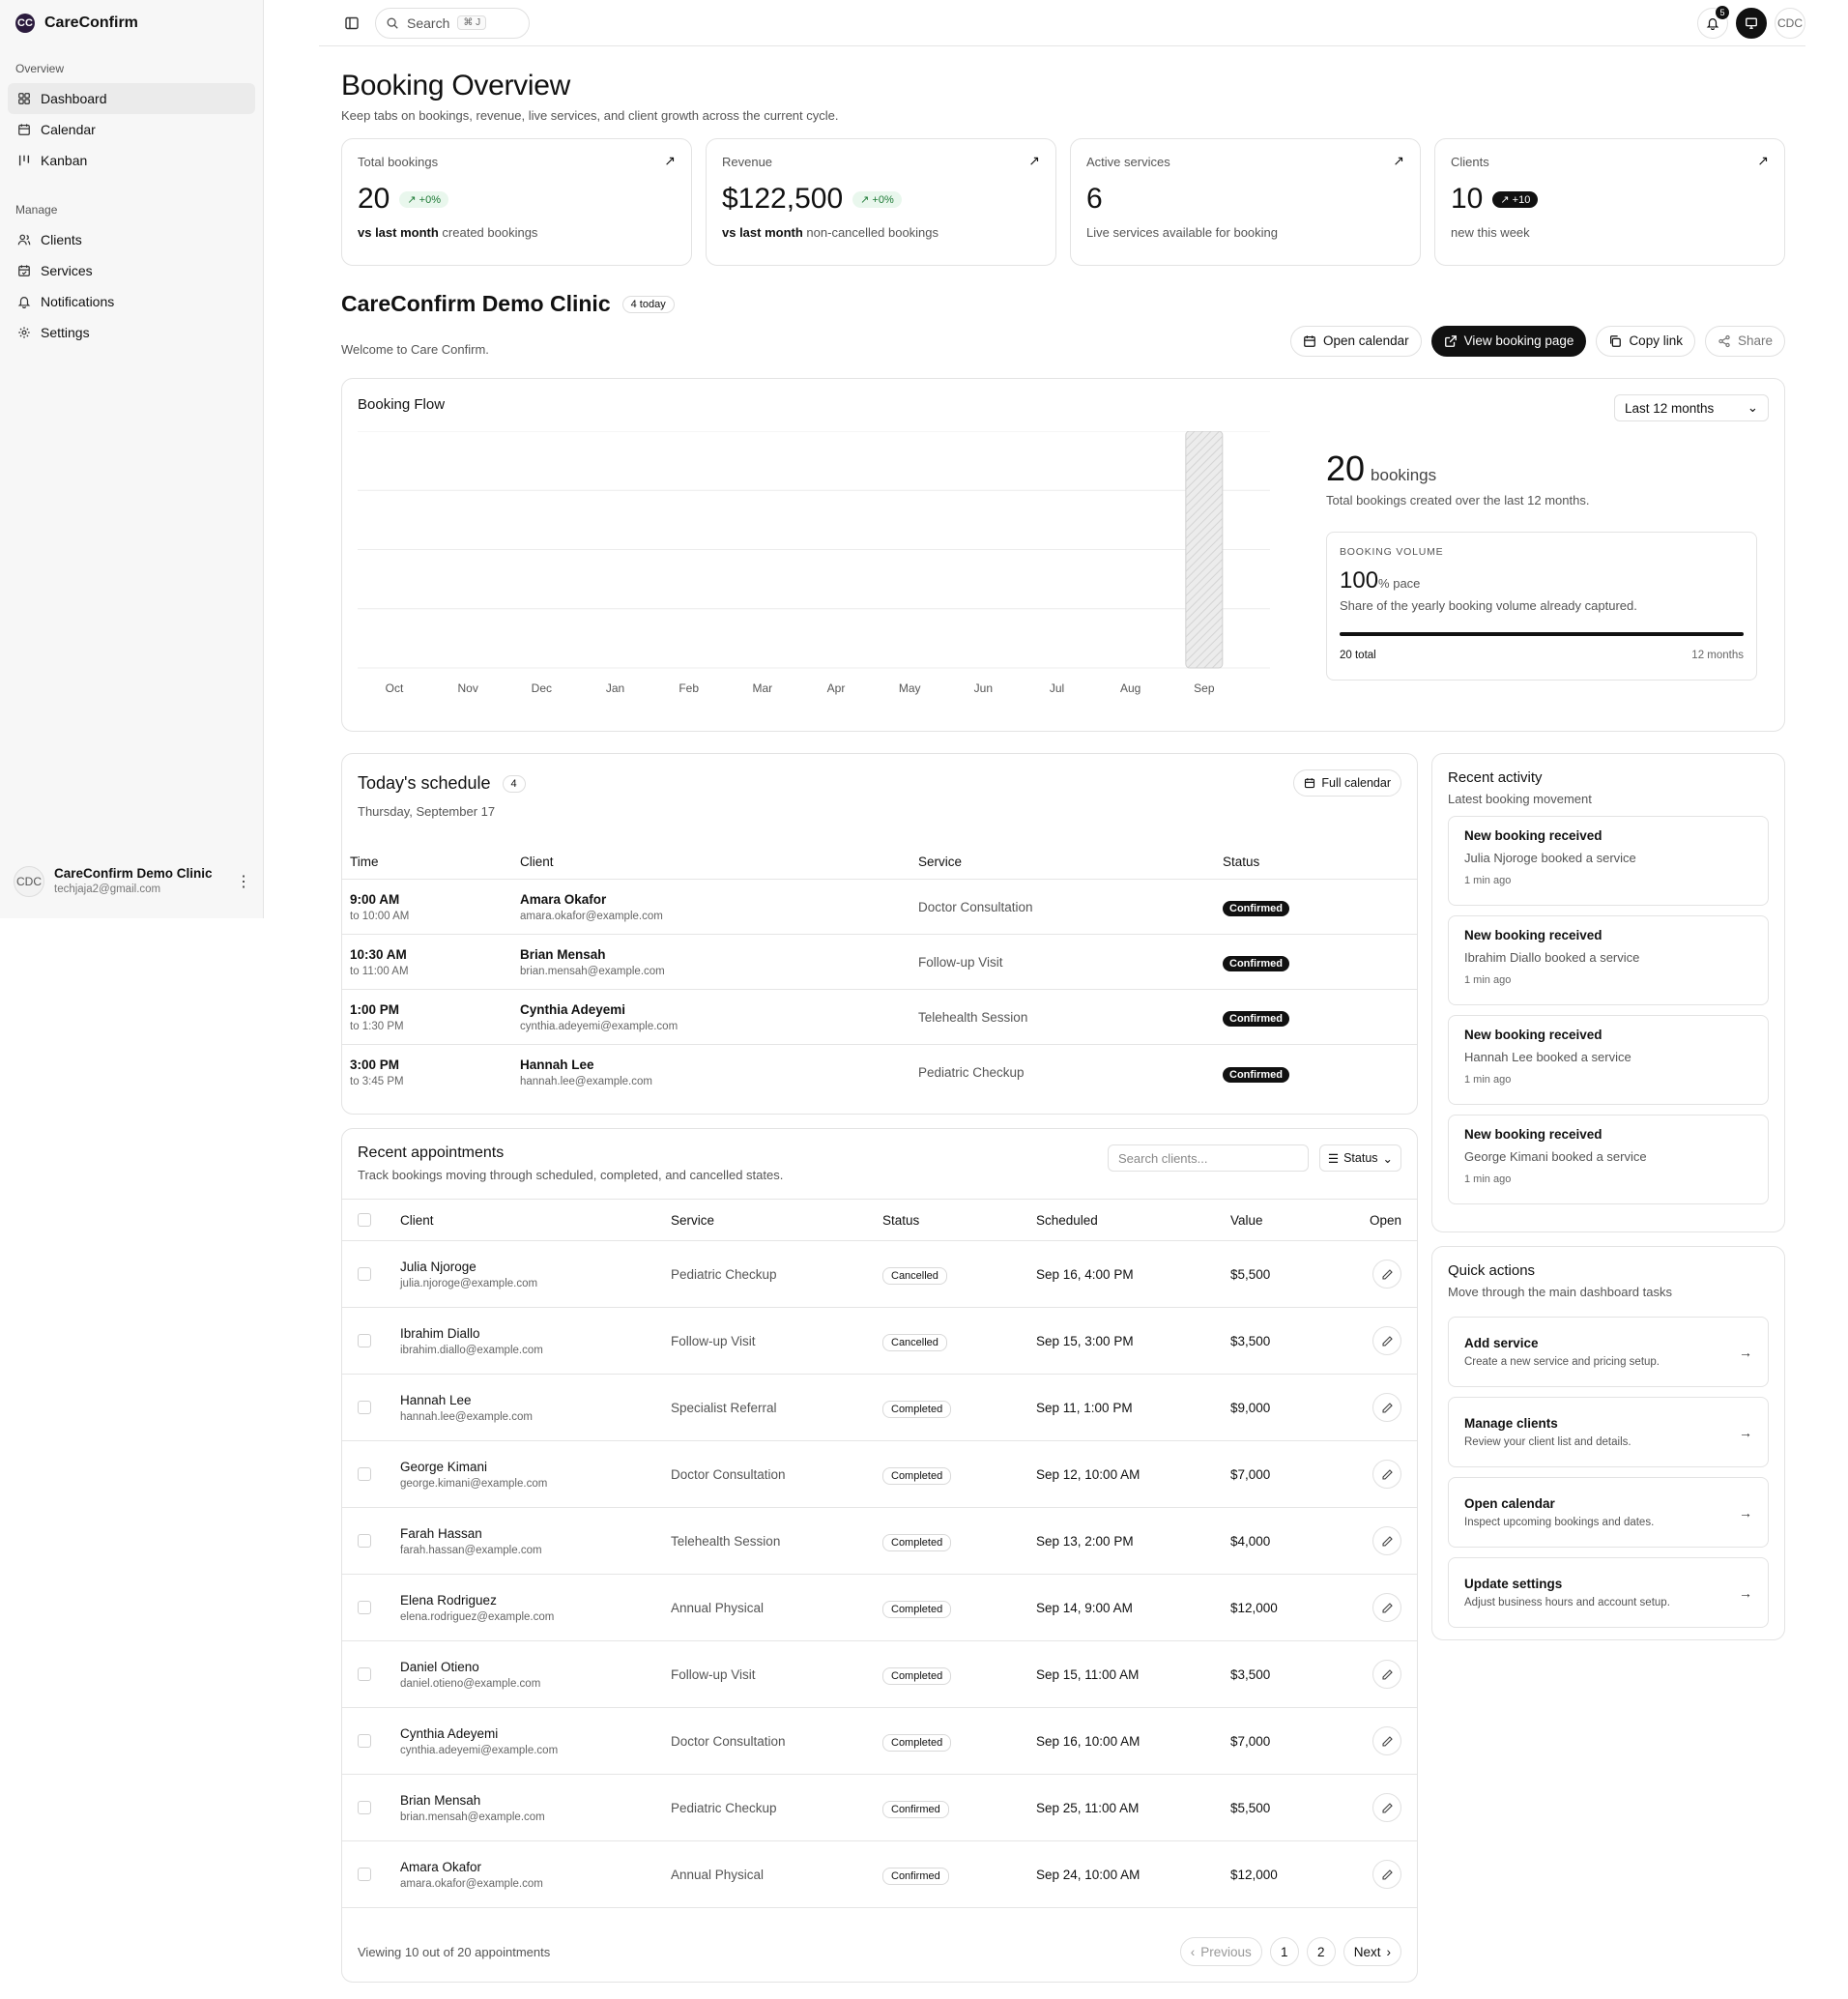 This screenshot has width=1848, height=1999. What do you see at coordinates (131, 99) in the screenshot?
I see `sidebar-item-dashboard: Dashboard` at bounding box center [131, 99].